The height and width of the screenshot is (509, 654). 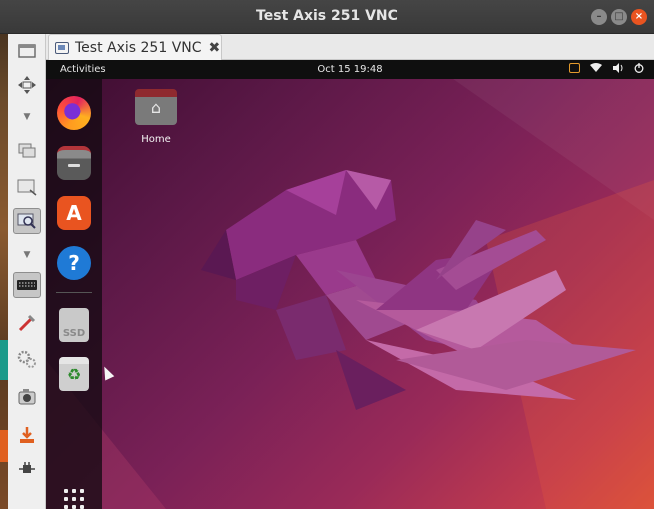 What do you see at coordinates (74, 113) in the screenshot?
I see `firefox-icon` at bounding box center [74, 113].